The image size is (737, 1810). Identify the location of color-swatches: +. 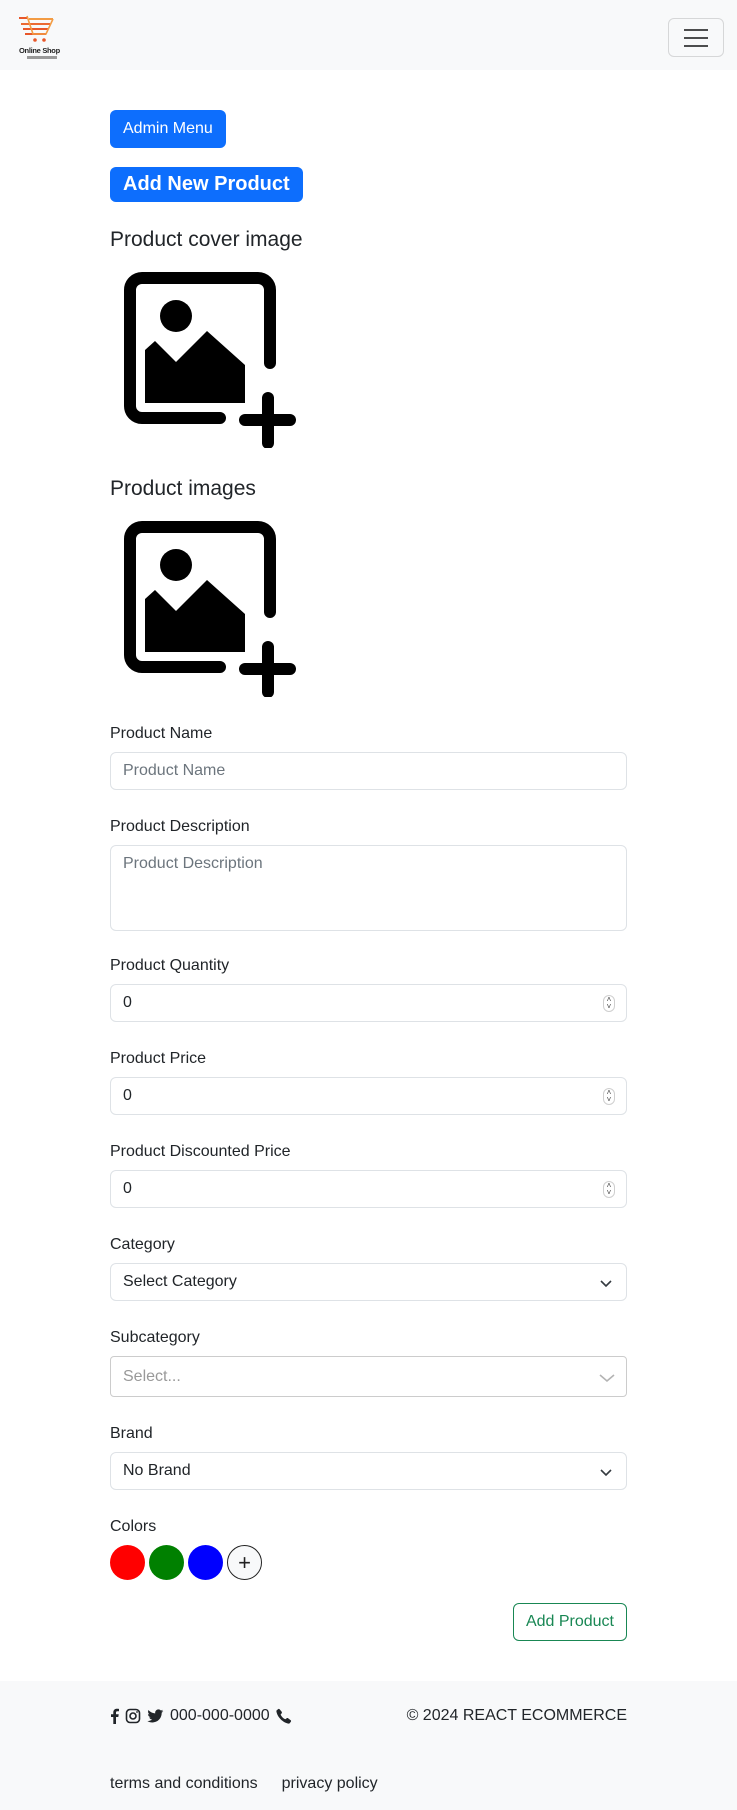
(368, 1562).